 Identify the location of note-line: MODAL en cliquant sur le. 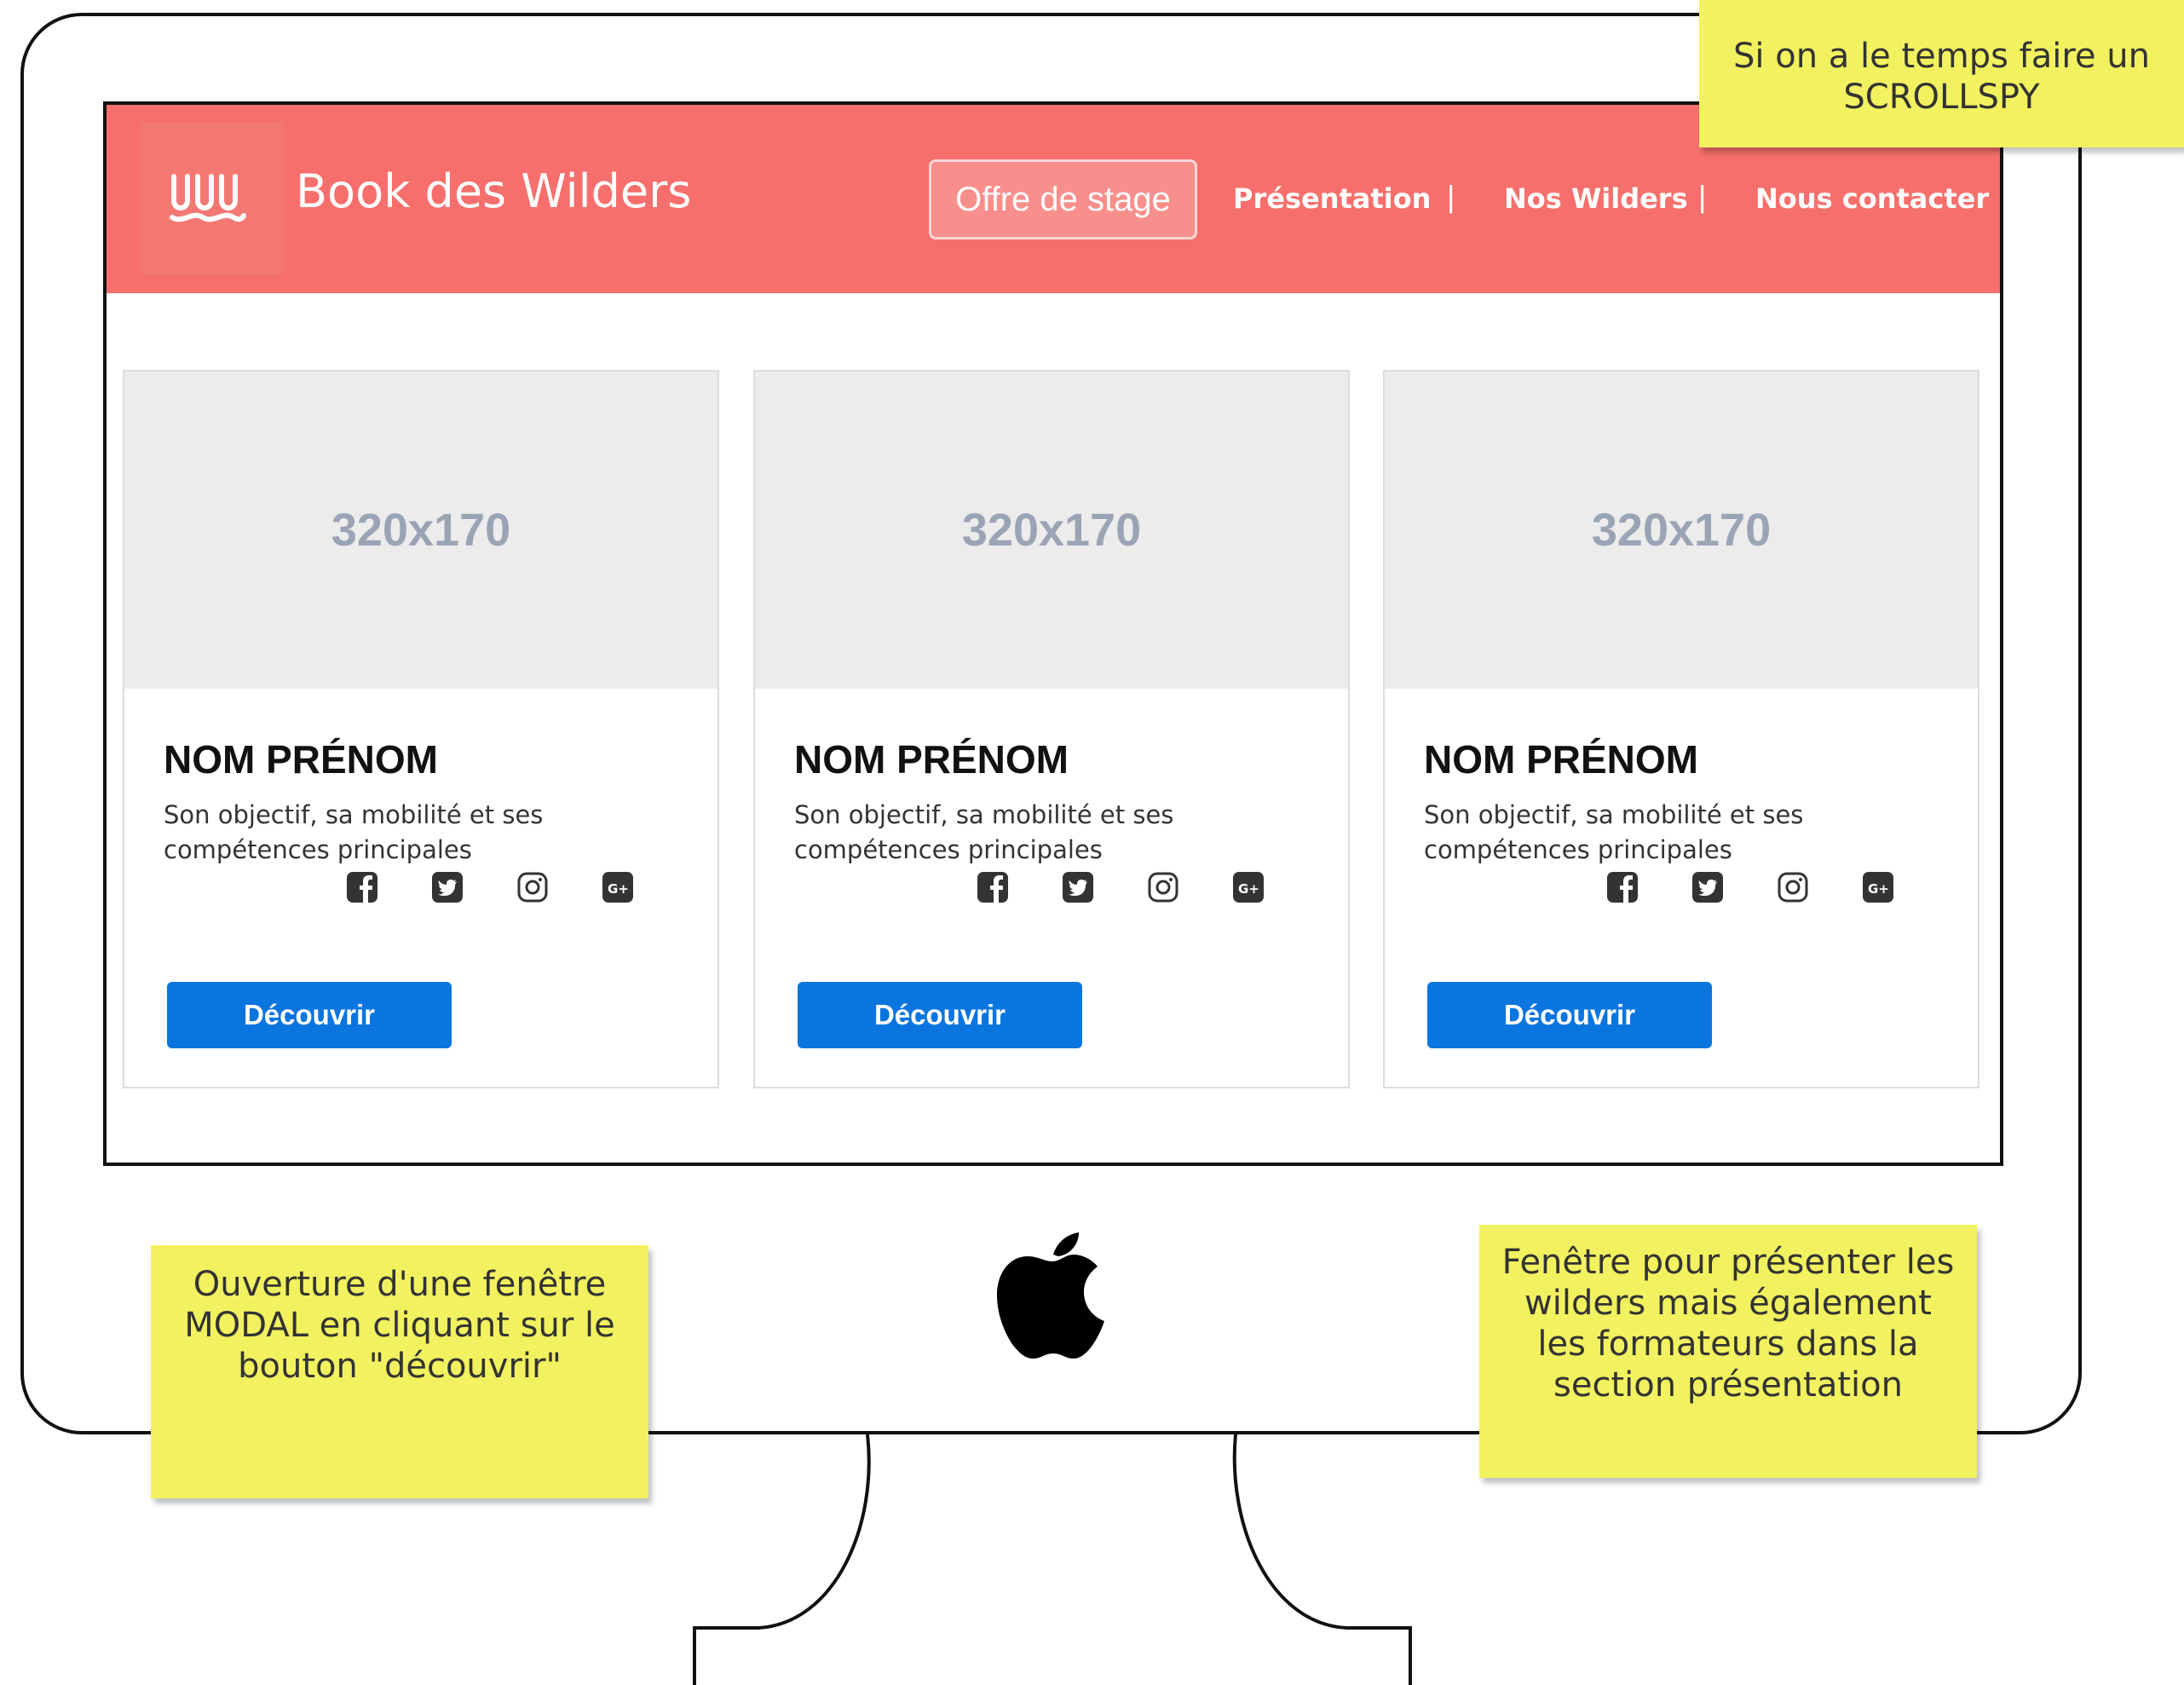
(399, 1326).